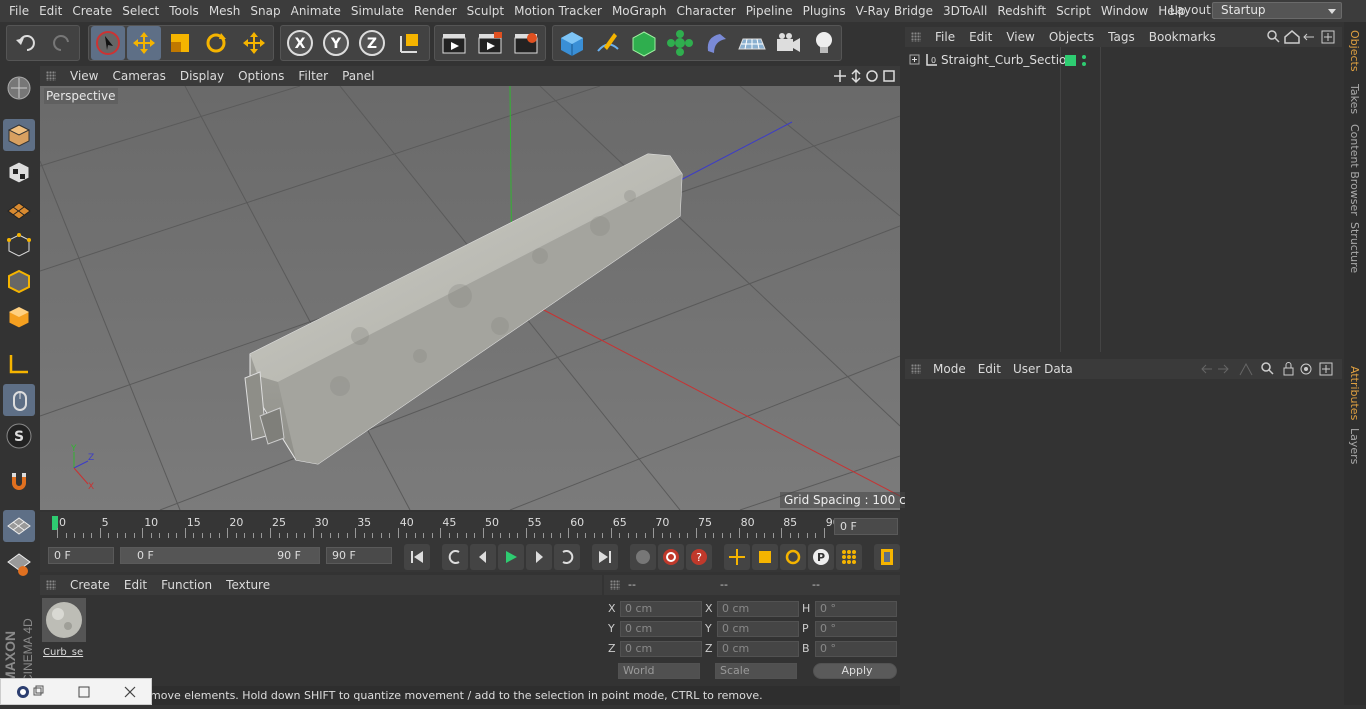  I want to click on previous-frame-button, so click(483, 557).